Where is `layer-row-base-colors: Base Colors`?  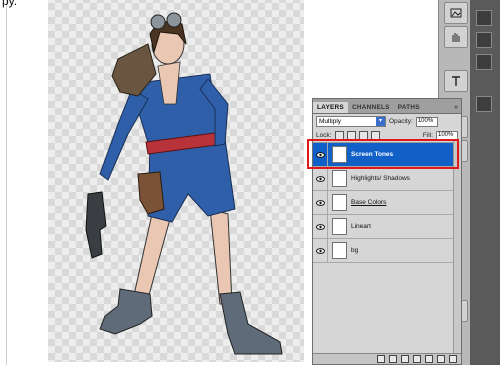 layer-row-base-colors: Base Colors is located at coordinates (387, 203).